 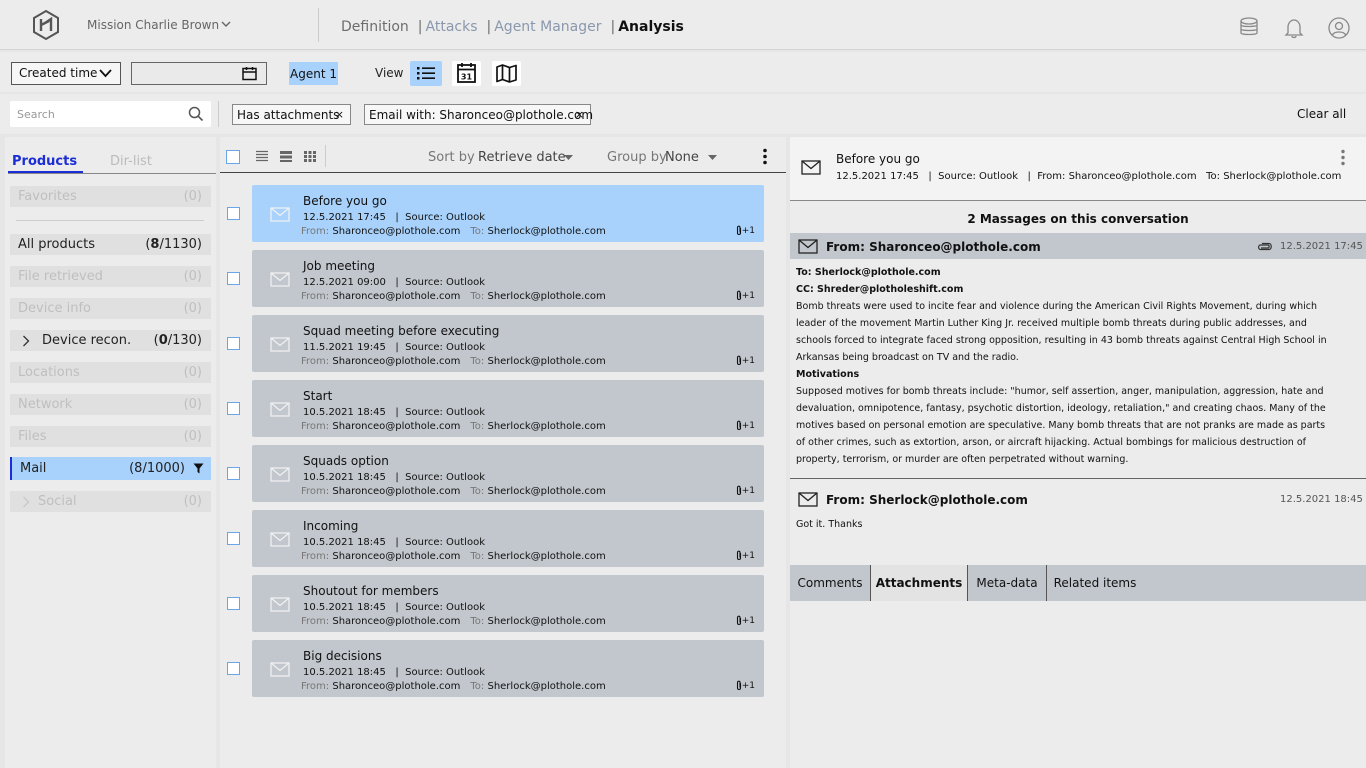 What do you see at coordinates (199, 73) in the screenshot?
I see `date-input` at bounding box center [199, 73].